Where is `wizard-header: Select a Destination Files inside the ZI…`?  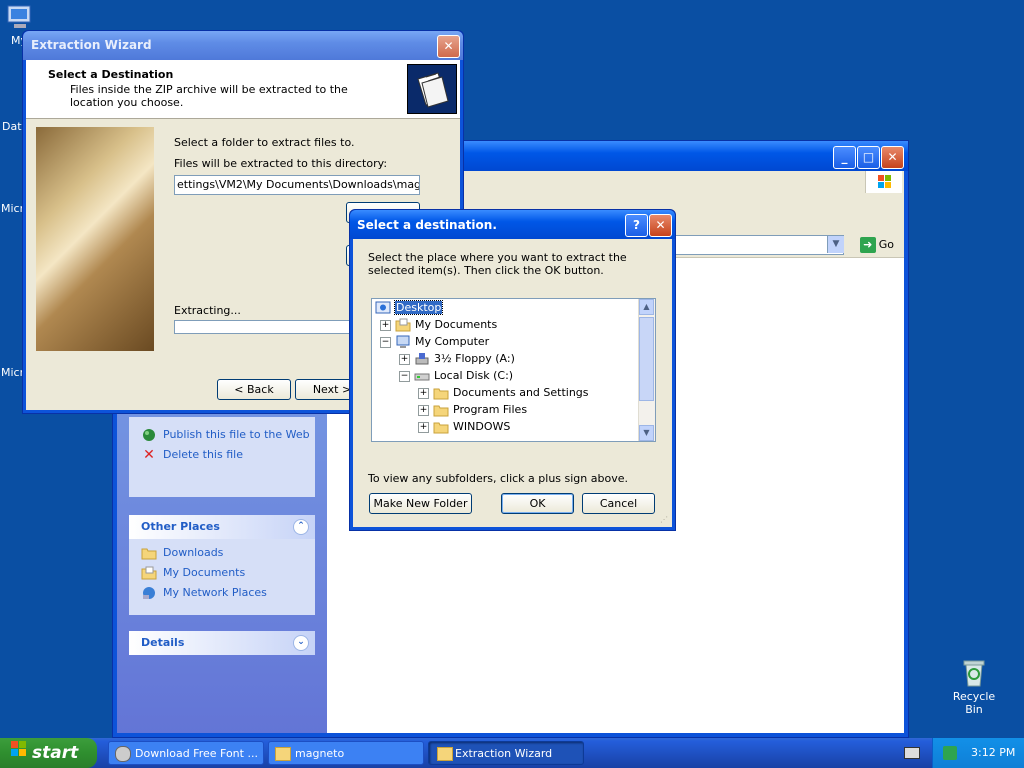
wizard-header: Select a Destination Files inside the ZI… is located at coordinates (243, 89).